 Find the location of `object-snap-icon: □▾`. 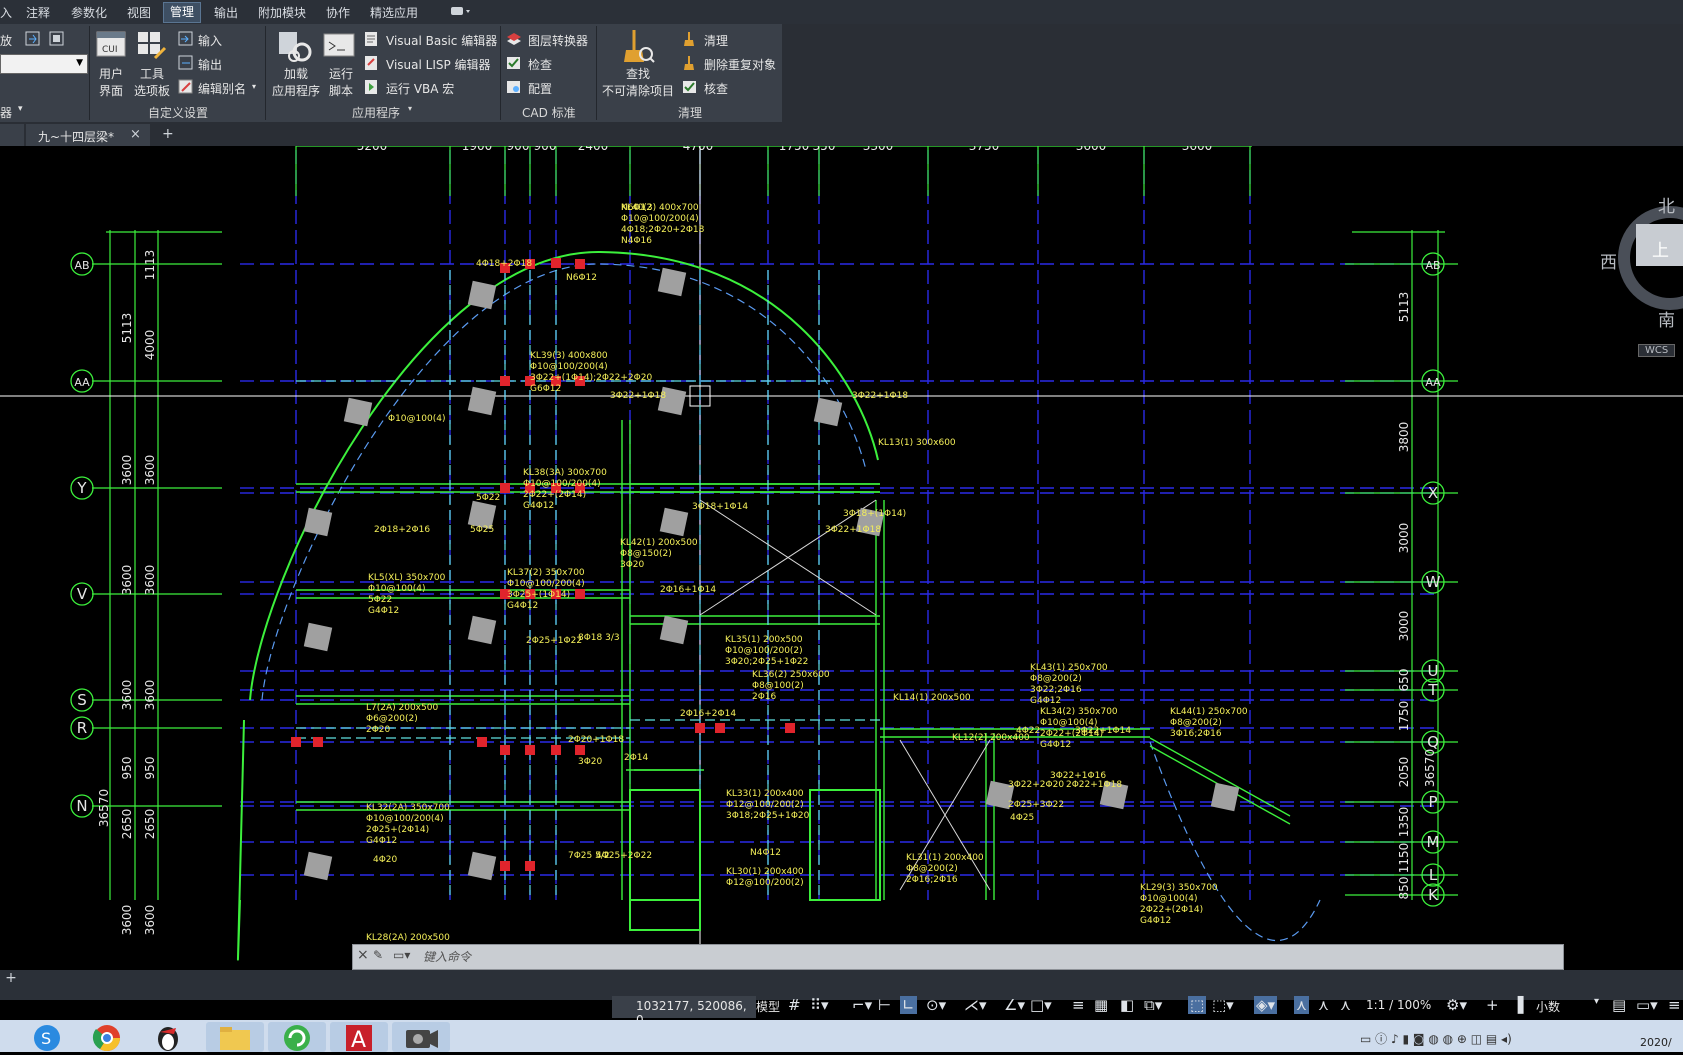

object-snap-icon: □▾ is located at coordinates (1041, 1005).